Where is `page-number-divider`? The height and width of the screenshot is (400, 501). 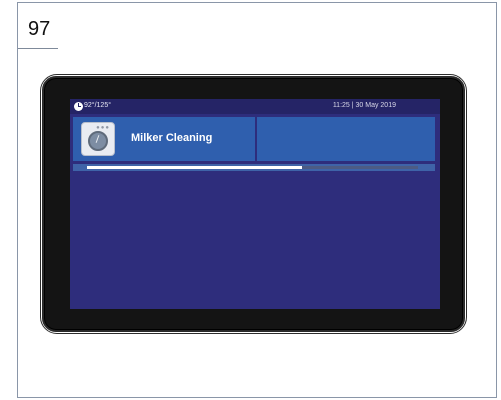
page-number-divider is located at coordinates (38, 48).